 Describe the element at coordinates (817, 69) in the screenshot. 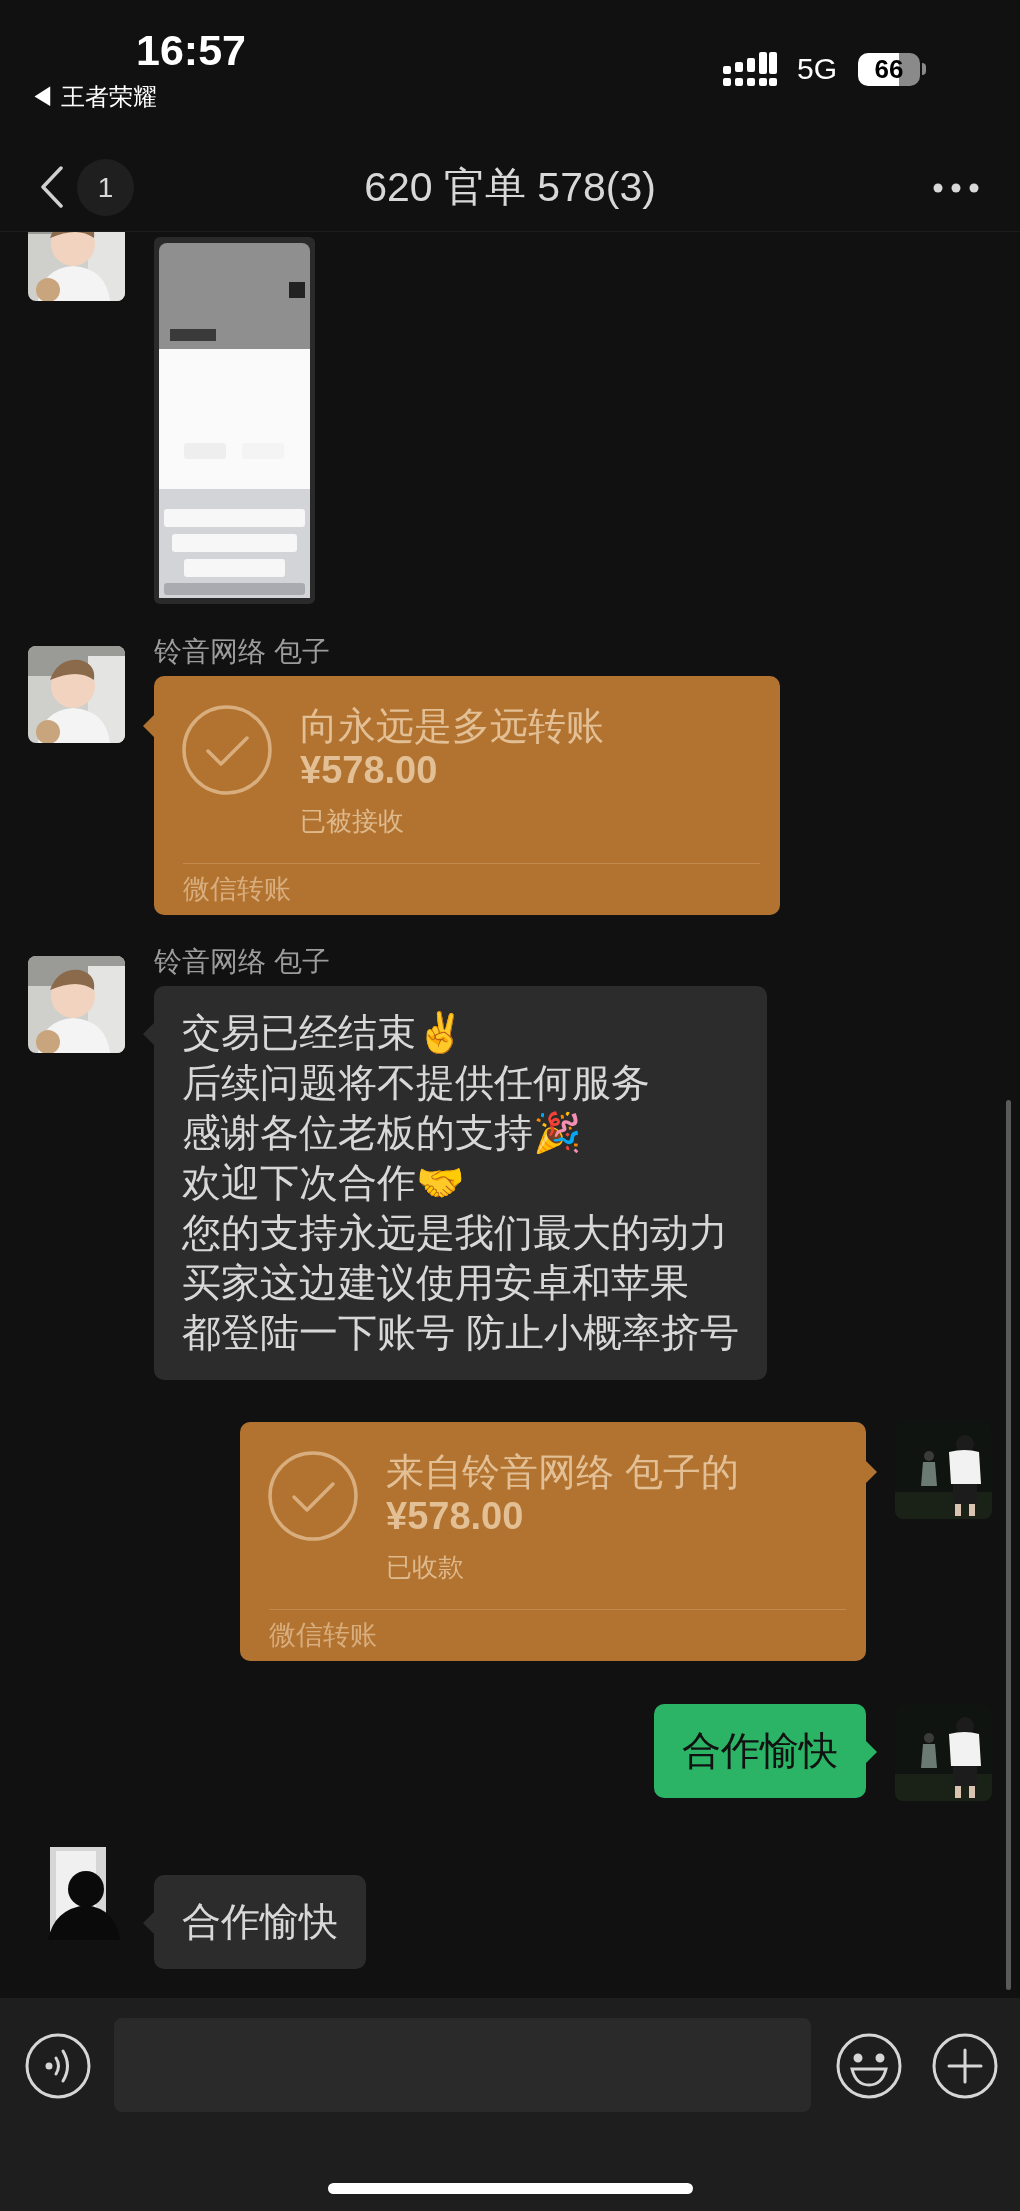

I see `network-label: 5G` at that location.